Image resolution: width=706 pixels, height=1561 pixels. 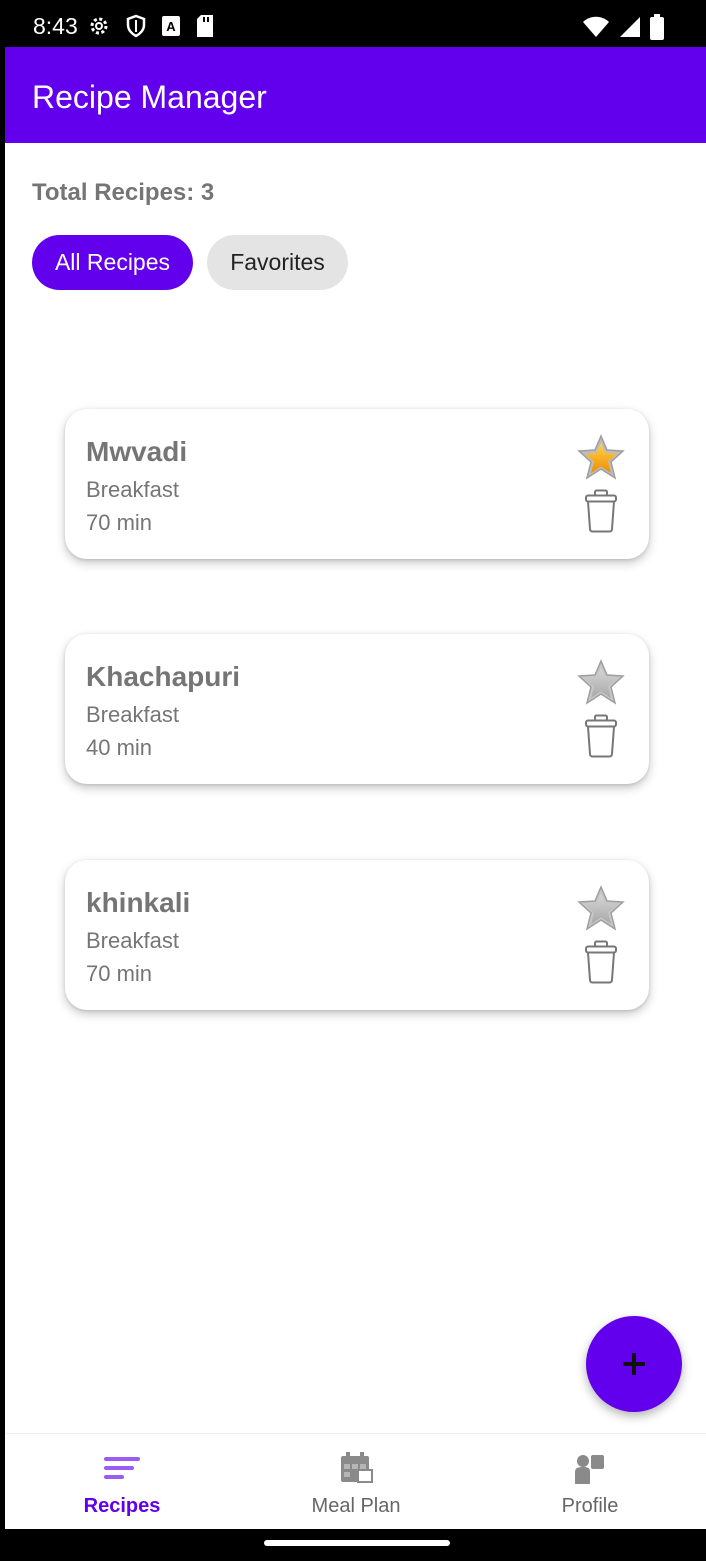 I want to click on filter-chip-label: Favorites, so click(x=277, y=262).